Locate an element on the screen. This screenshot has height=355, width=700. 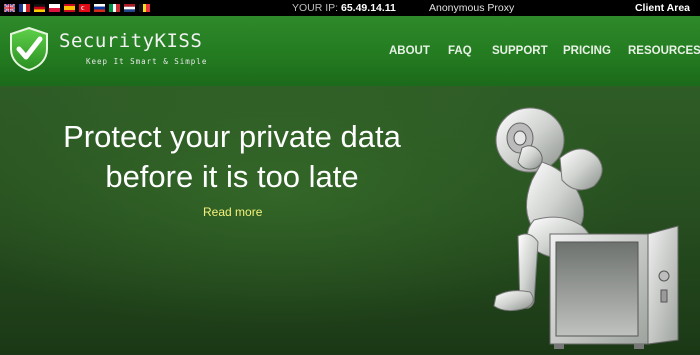
poland-flag-icon is located at coordinates (54, 8).